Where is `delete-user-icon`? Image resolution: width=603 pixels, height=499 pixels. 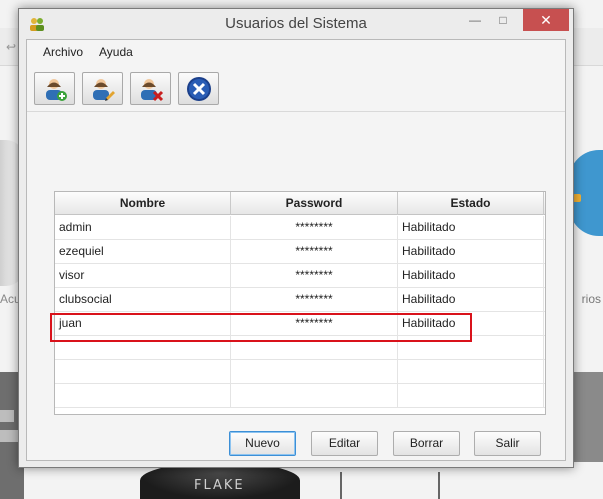
delete-user-icon is located at coordinates (152, 90).